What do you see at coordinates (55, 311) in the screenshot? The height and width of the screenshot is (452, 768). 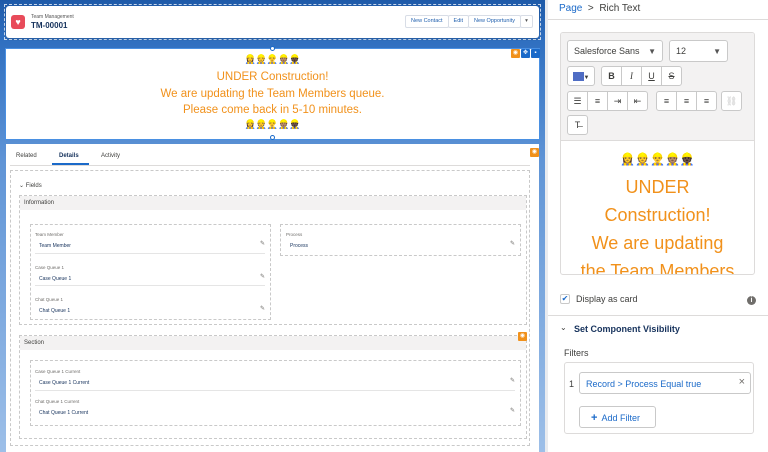 I see `field-value: Chat Queue 1` at bounding box center [55, 311].